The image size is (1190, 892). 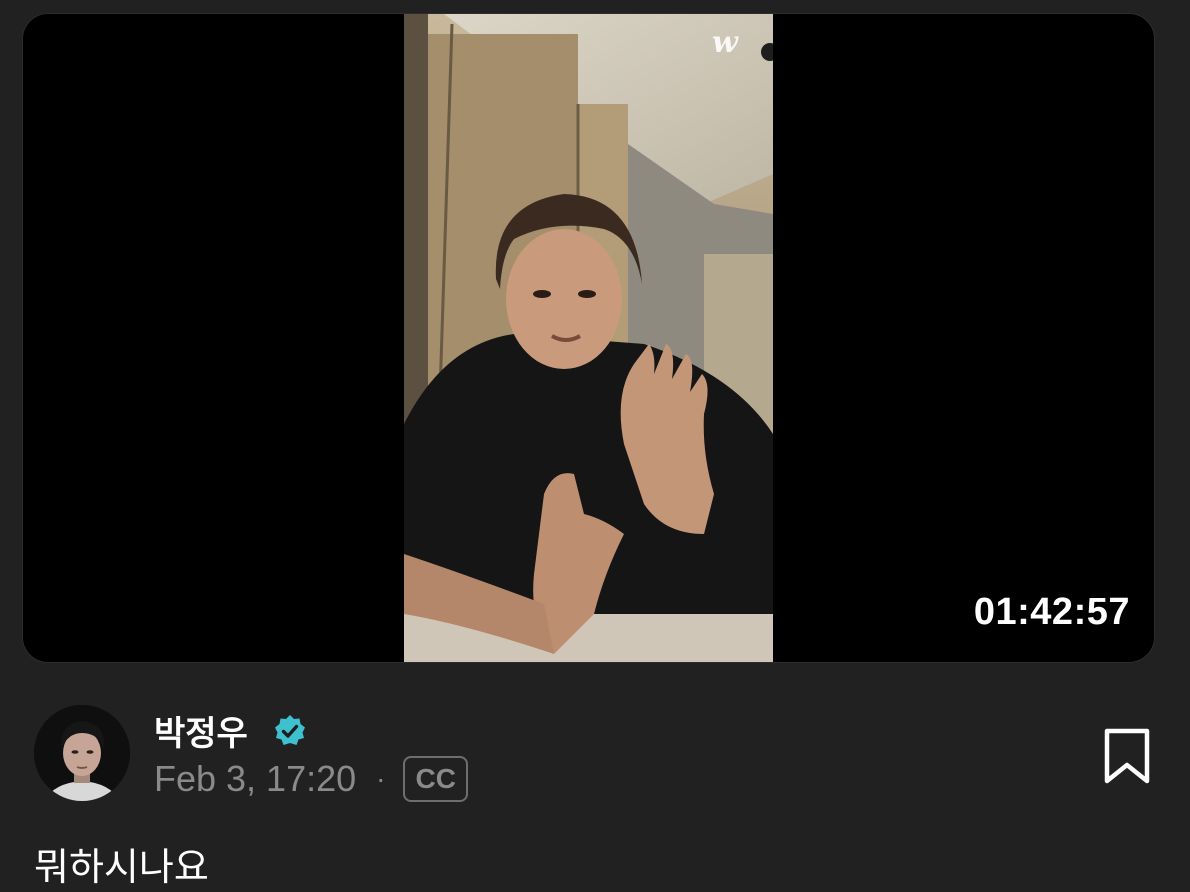 I want to click on bookmark-icon, so click(x=1127, y=756).